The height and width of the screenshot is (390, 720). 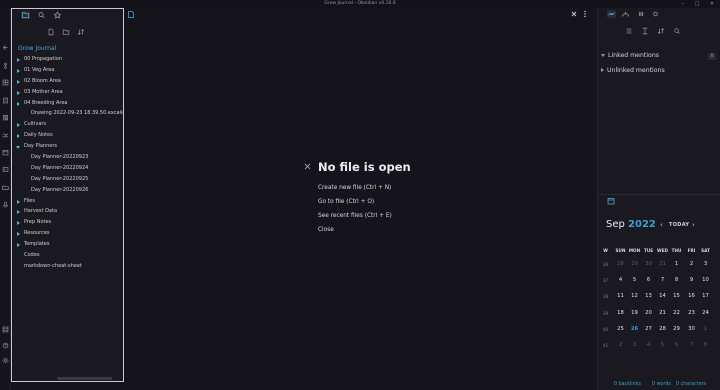 I want to click on sort-icon, so click(x=661, y=31).